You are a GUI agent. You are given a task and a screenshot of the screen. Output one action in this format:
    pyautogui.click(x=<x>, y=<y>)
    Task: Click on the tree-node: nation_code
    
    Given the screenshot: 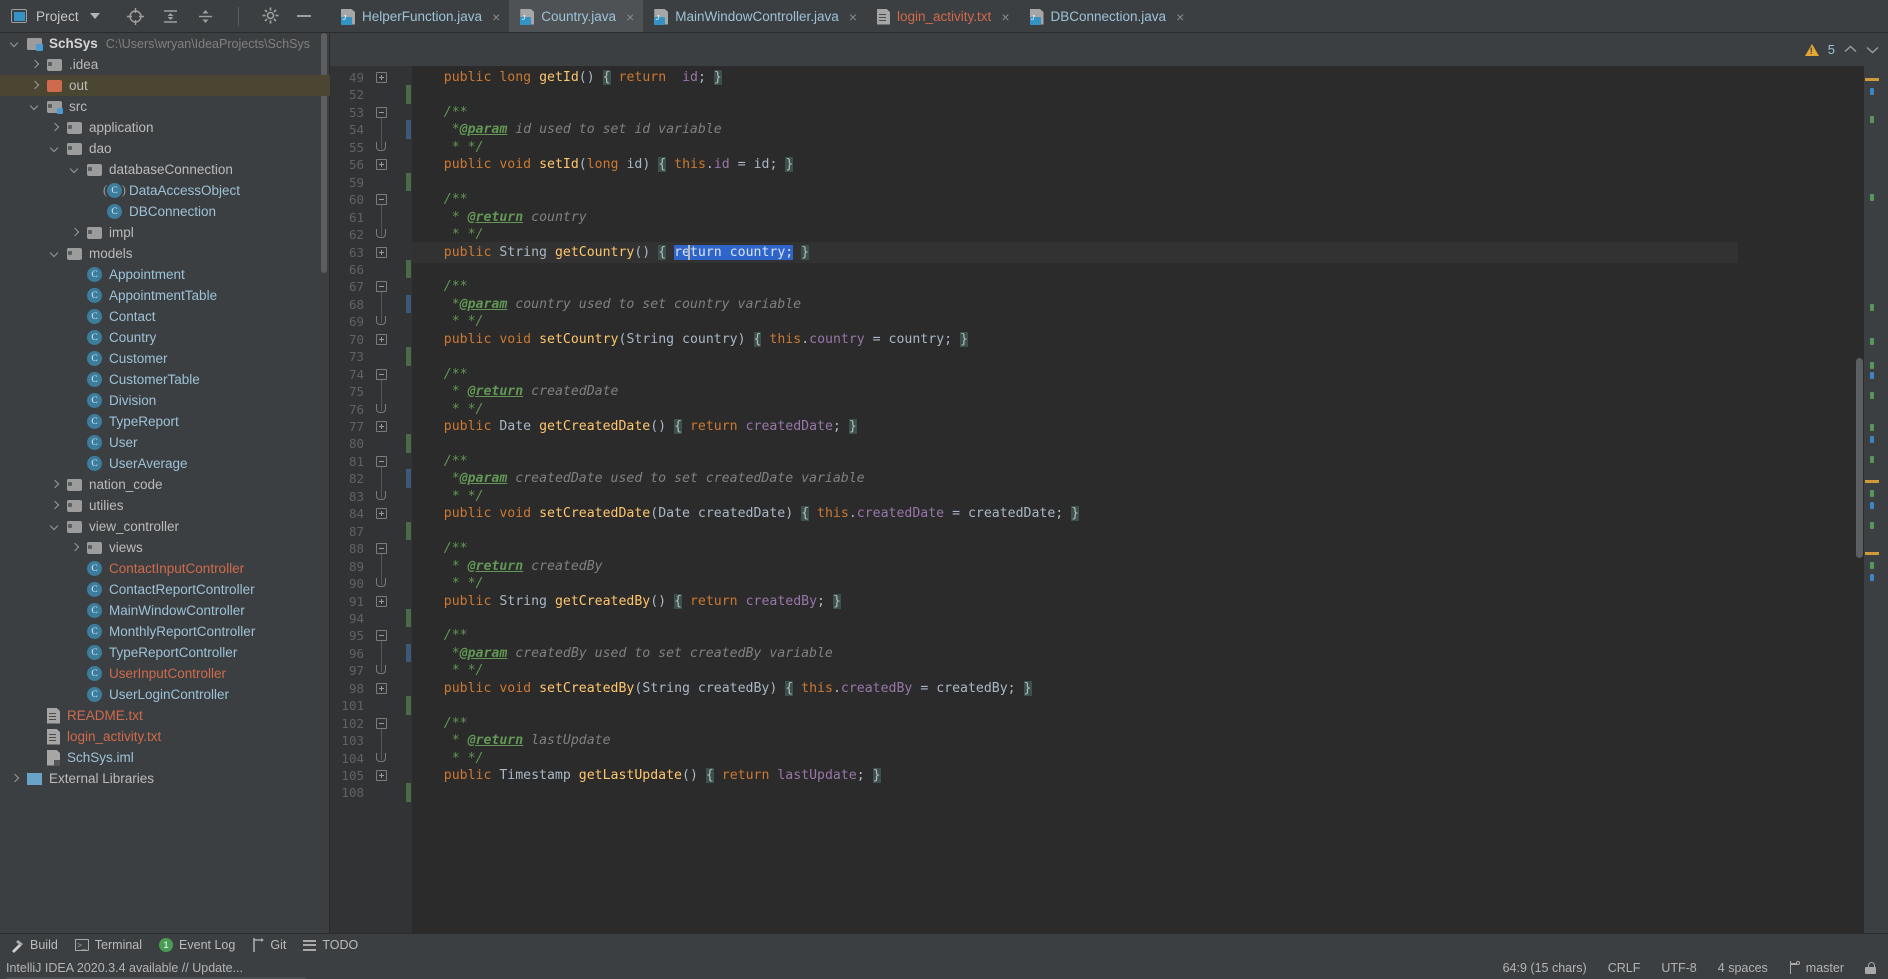 What is the action you would take?
    pyautogui.click(x=165, y=484)
    